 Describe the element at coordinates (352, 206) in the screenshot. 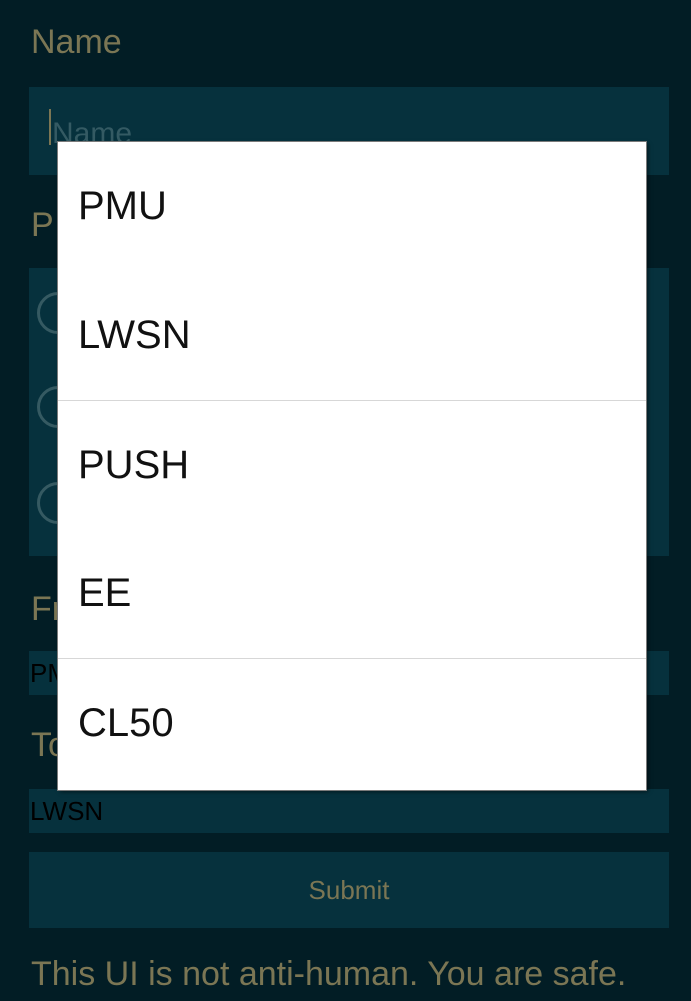

I see `dropdown-option-pmu: PMU` at that location.